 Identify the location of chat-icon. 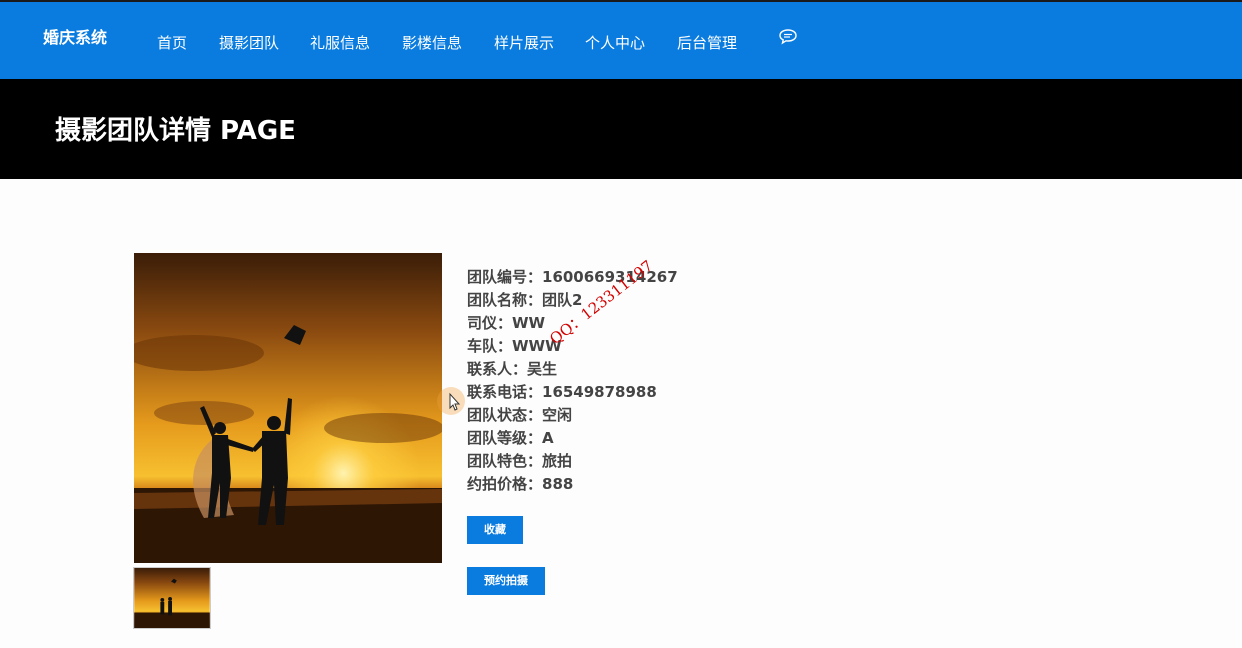
(788, 37).